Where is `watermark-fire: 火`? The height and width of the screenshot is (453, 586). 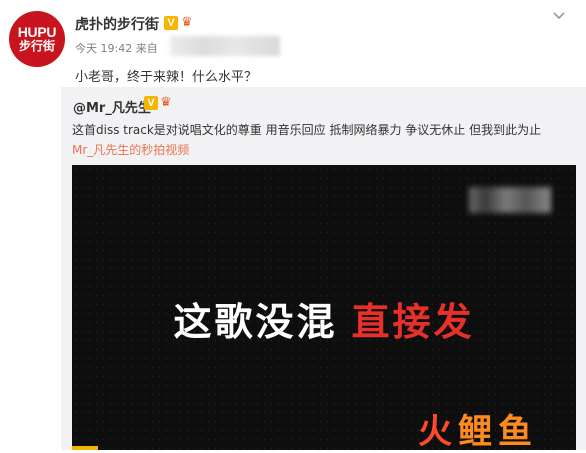
watermark-fire: 火 is located at coordinates (438, 432).